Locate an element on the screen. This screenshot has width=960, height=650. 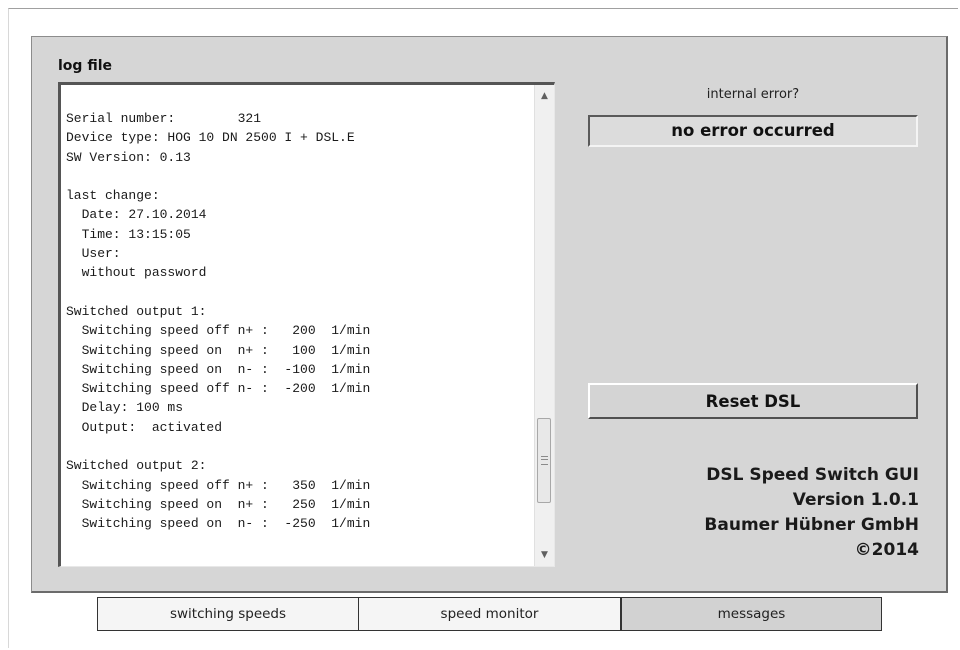
grip-icon is located at coordinates (544, 460).